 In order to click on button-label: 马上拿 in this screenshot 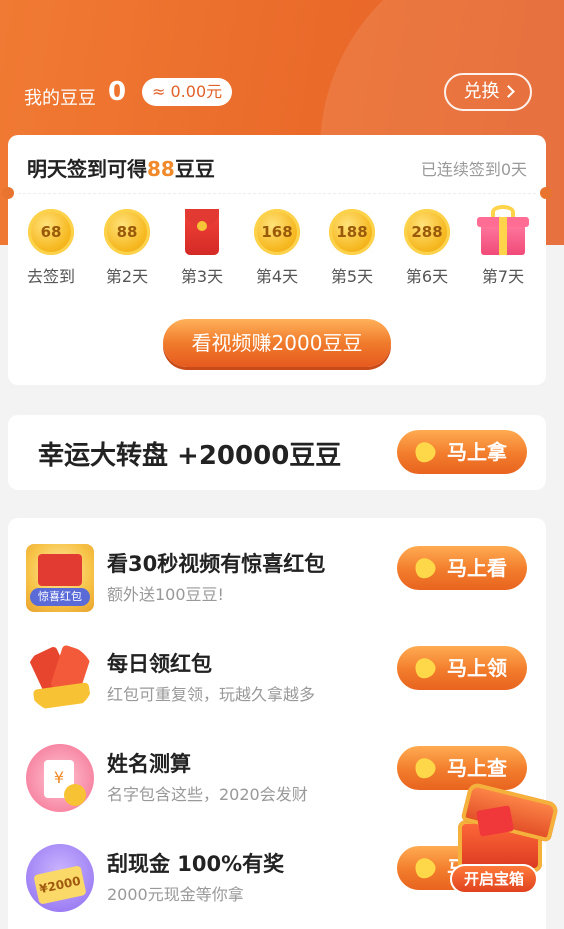, I will do `click(477, 452)`.